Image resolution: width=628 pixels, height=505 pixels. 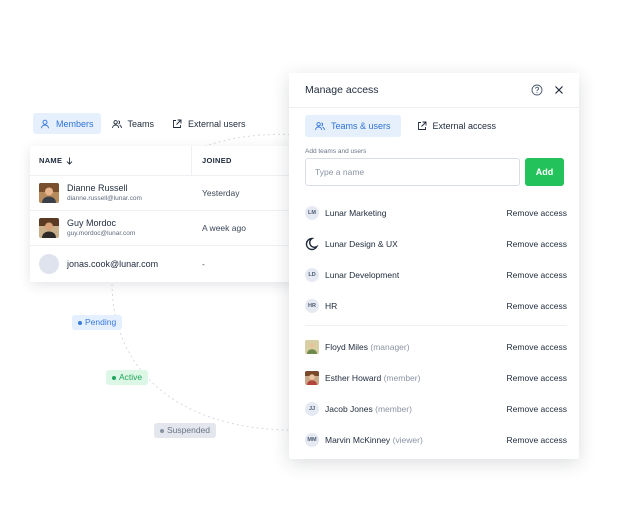 What do you see at coordinates (405, 126) in the screenshot?
I see `panel-tabs: Teams & users External access` at bounding box center [405, 126].